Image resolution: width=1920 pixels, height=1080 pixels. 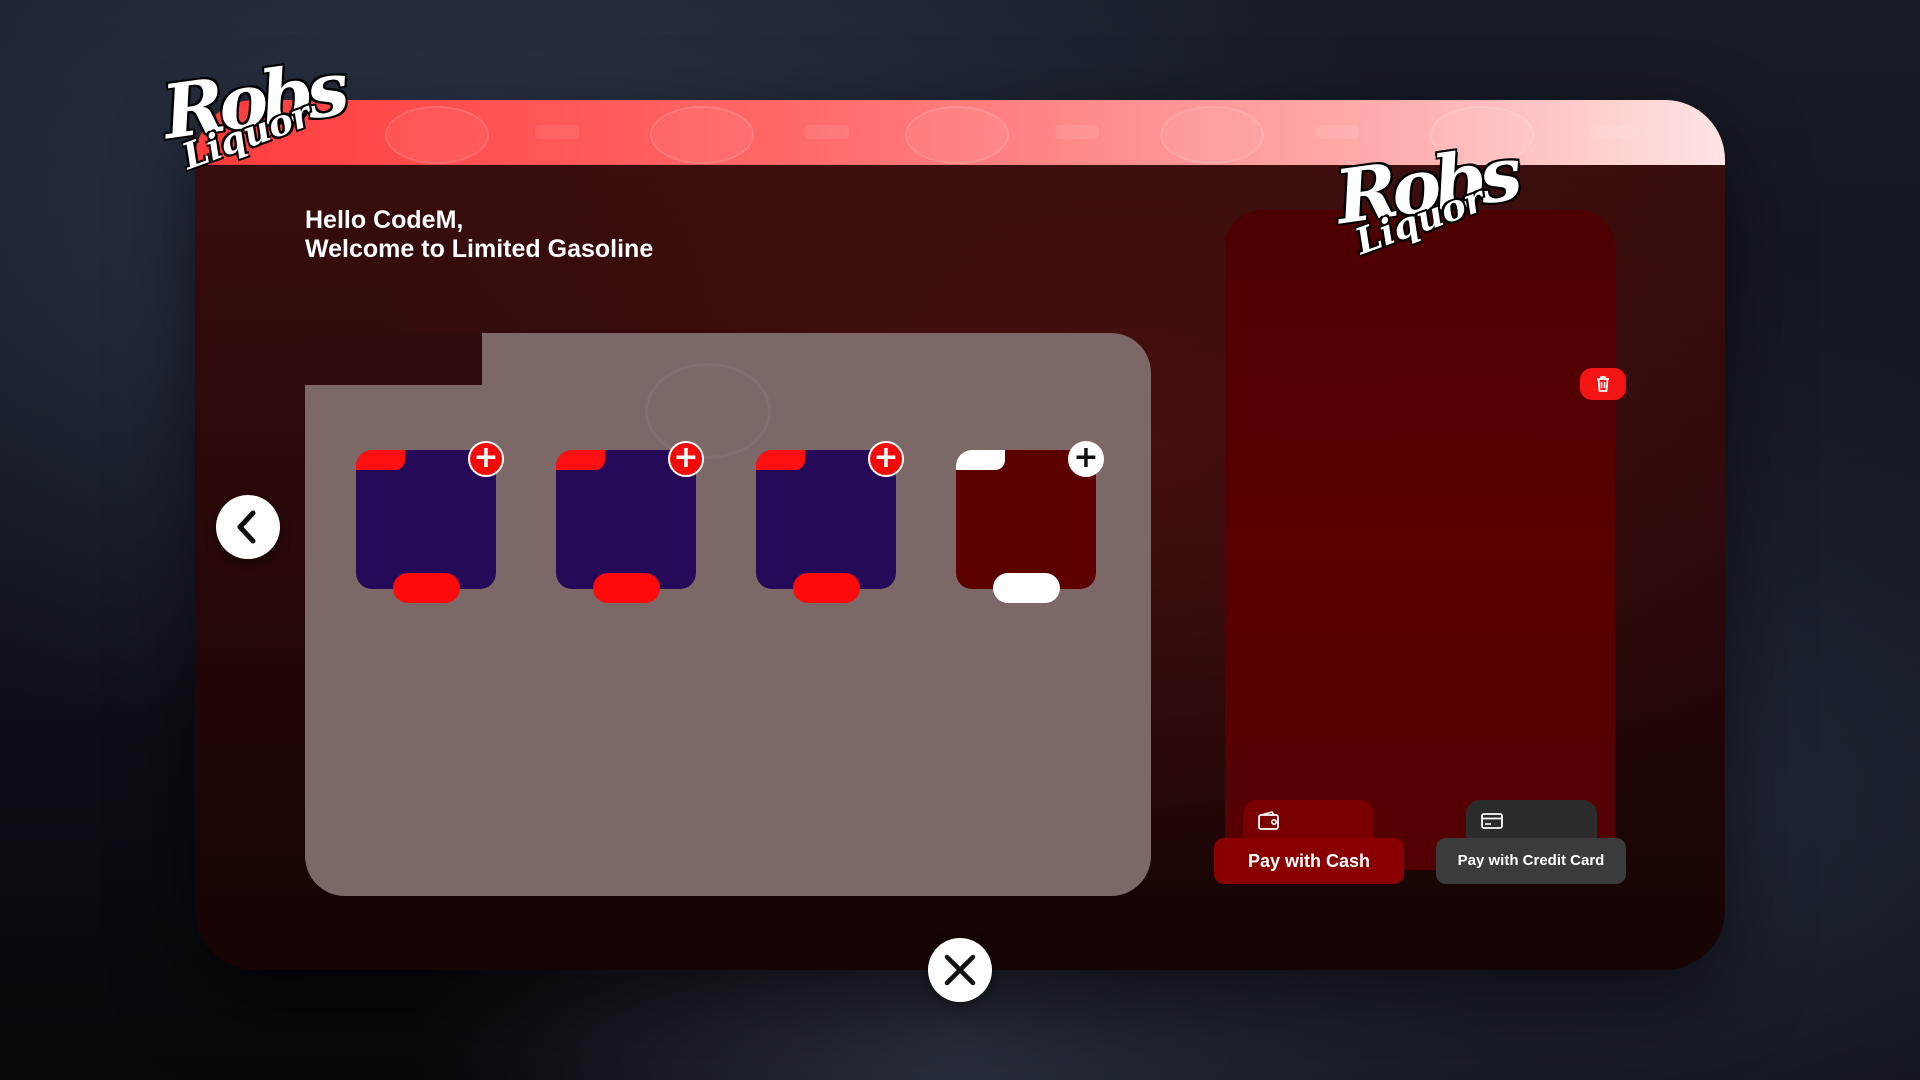 I want to click on category-tab-notch, so click(x=393, y=359).